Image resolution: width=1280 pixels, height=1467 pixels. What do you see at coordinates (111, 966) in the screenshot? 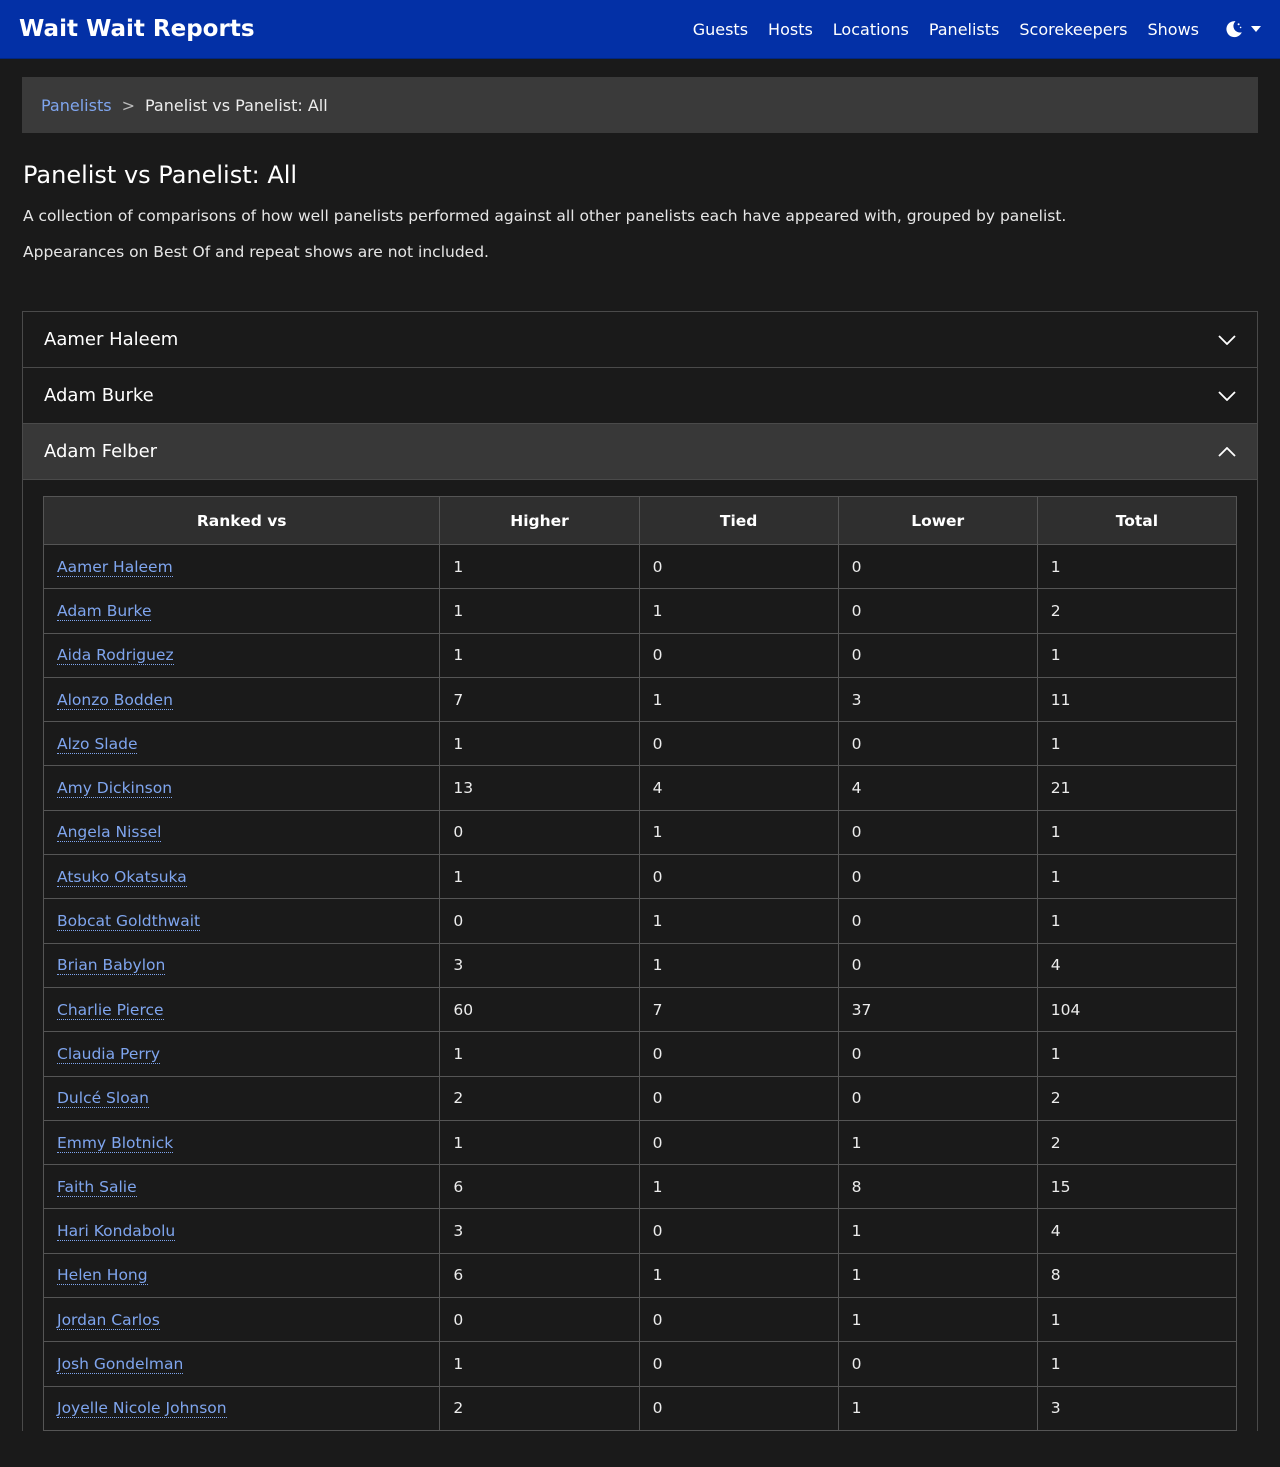
I see `panelist-link: Brian Babylon` at bounding box center [111, 966].